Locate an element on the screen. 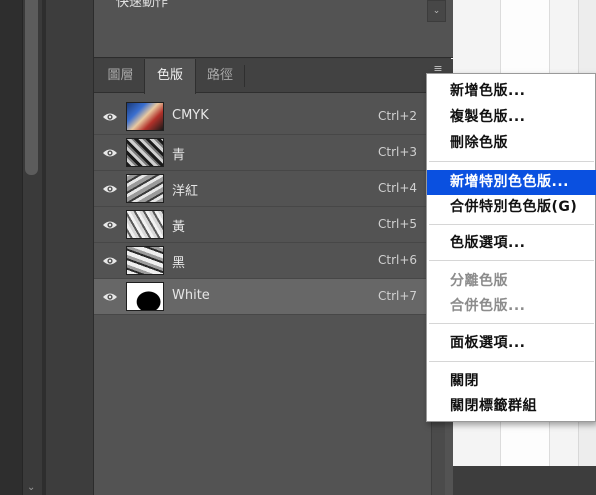 This screenshot has width=596, height=495. left-scrollbar-thumb is located at coordinates (31, 87).